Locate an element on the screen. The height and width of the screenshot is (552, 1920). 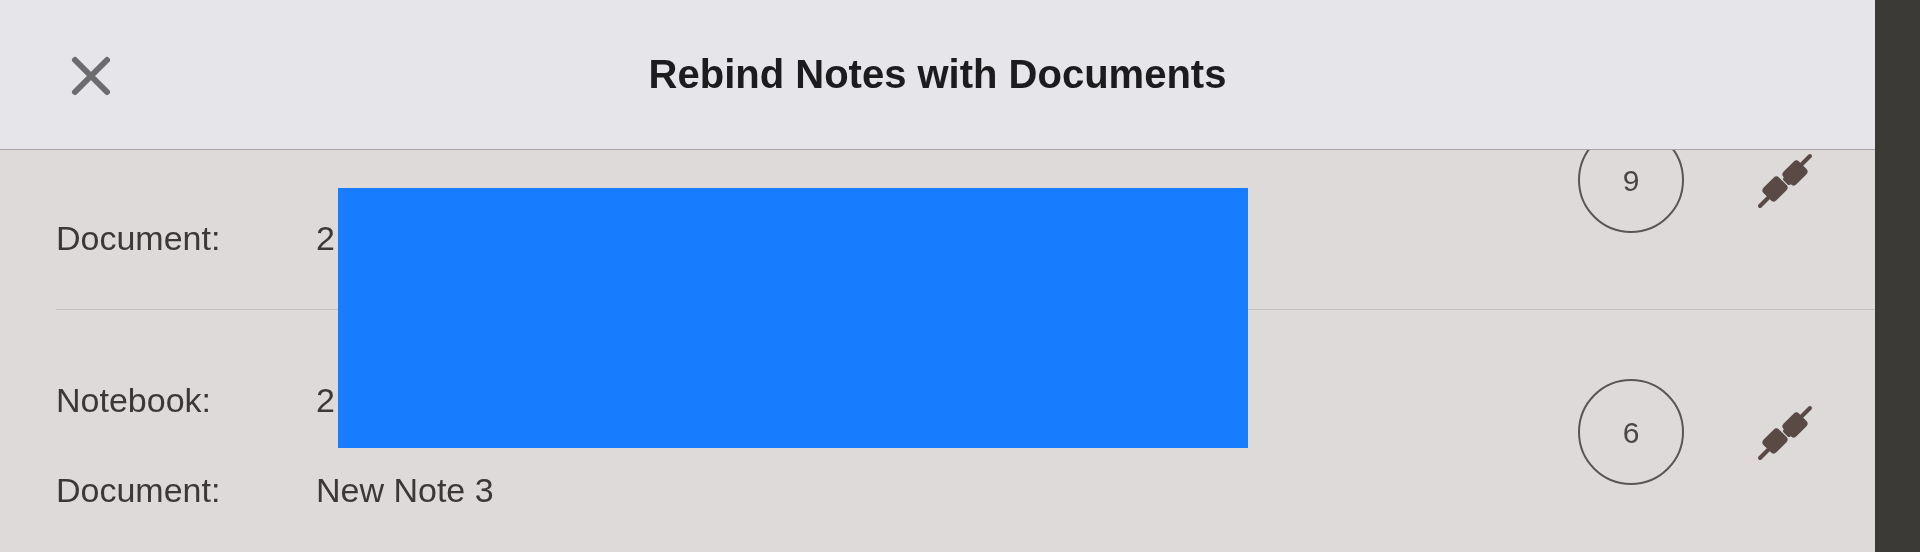
field-label: Notebook: is located at coordinates (134, 400).